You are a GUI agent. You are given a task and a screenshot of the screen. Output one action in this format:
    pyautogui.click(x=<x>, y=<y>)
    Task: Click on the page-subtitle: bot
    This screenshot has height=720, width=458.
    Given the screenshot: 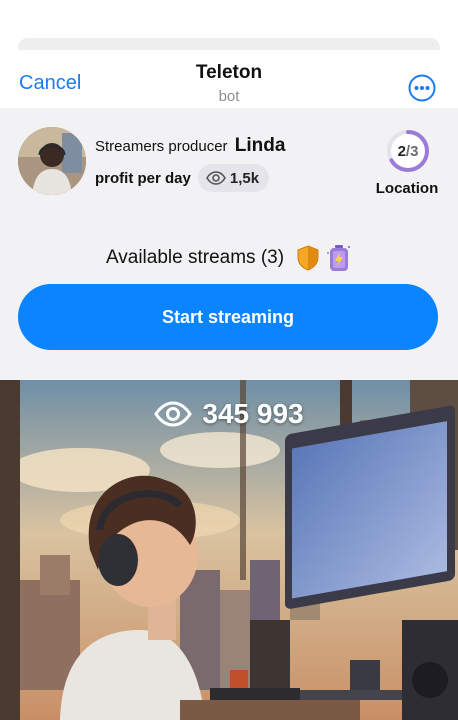 What is the action you would take?
    pyautogui.click(x=229, y=96)
    